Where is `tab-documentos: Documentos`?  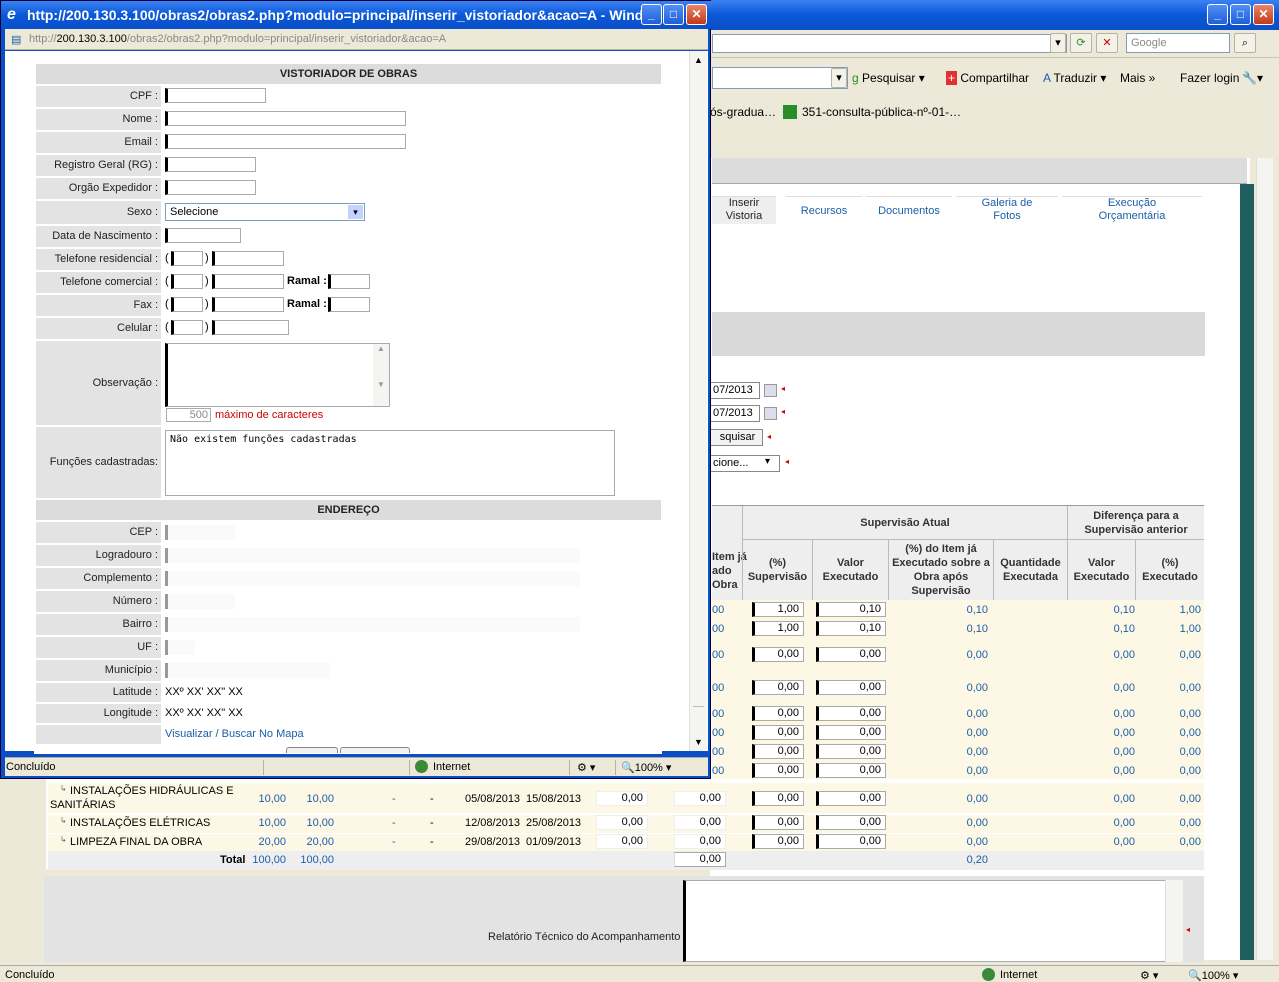 tab-documentos: Documentos is located at coordinates (909, 210).